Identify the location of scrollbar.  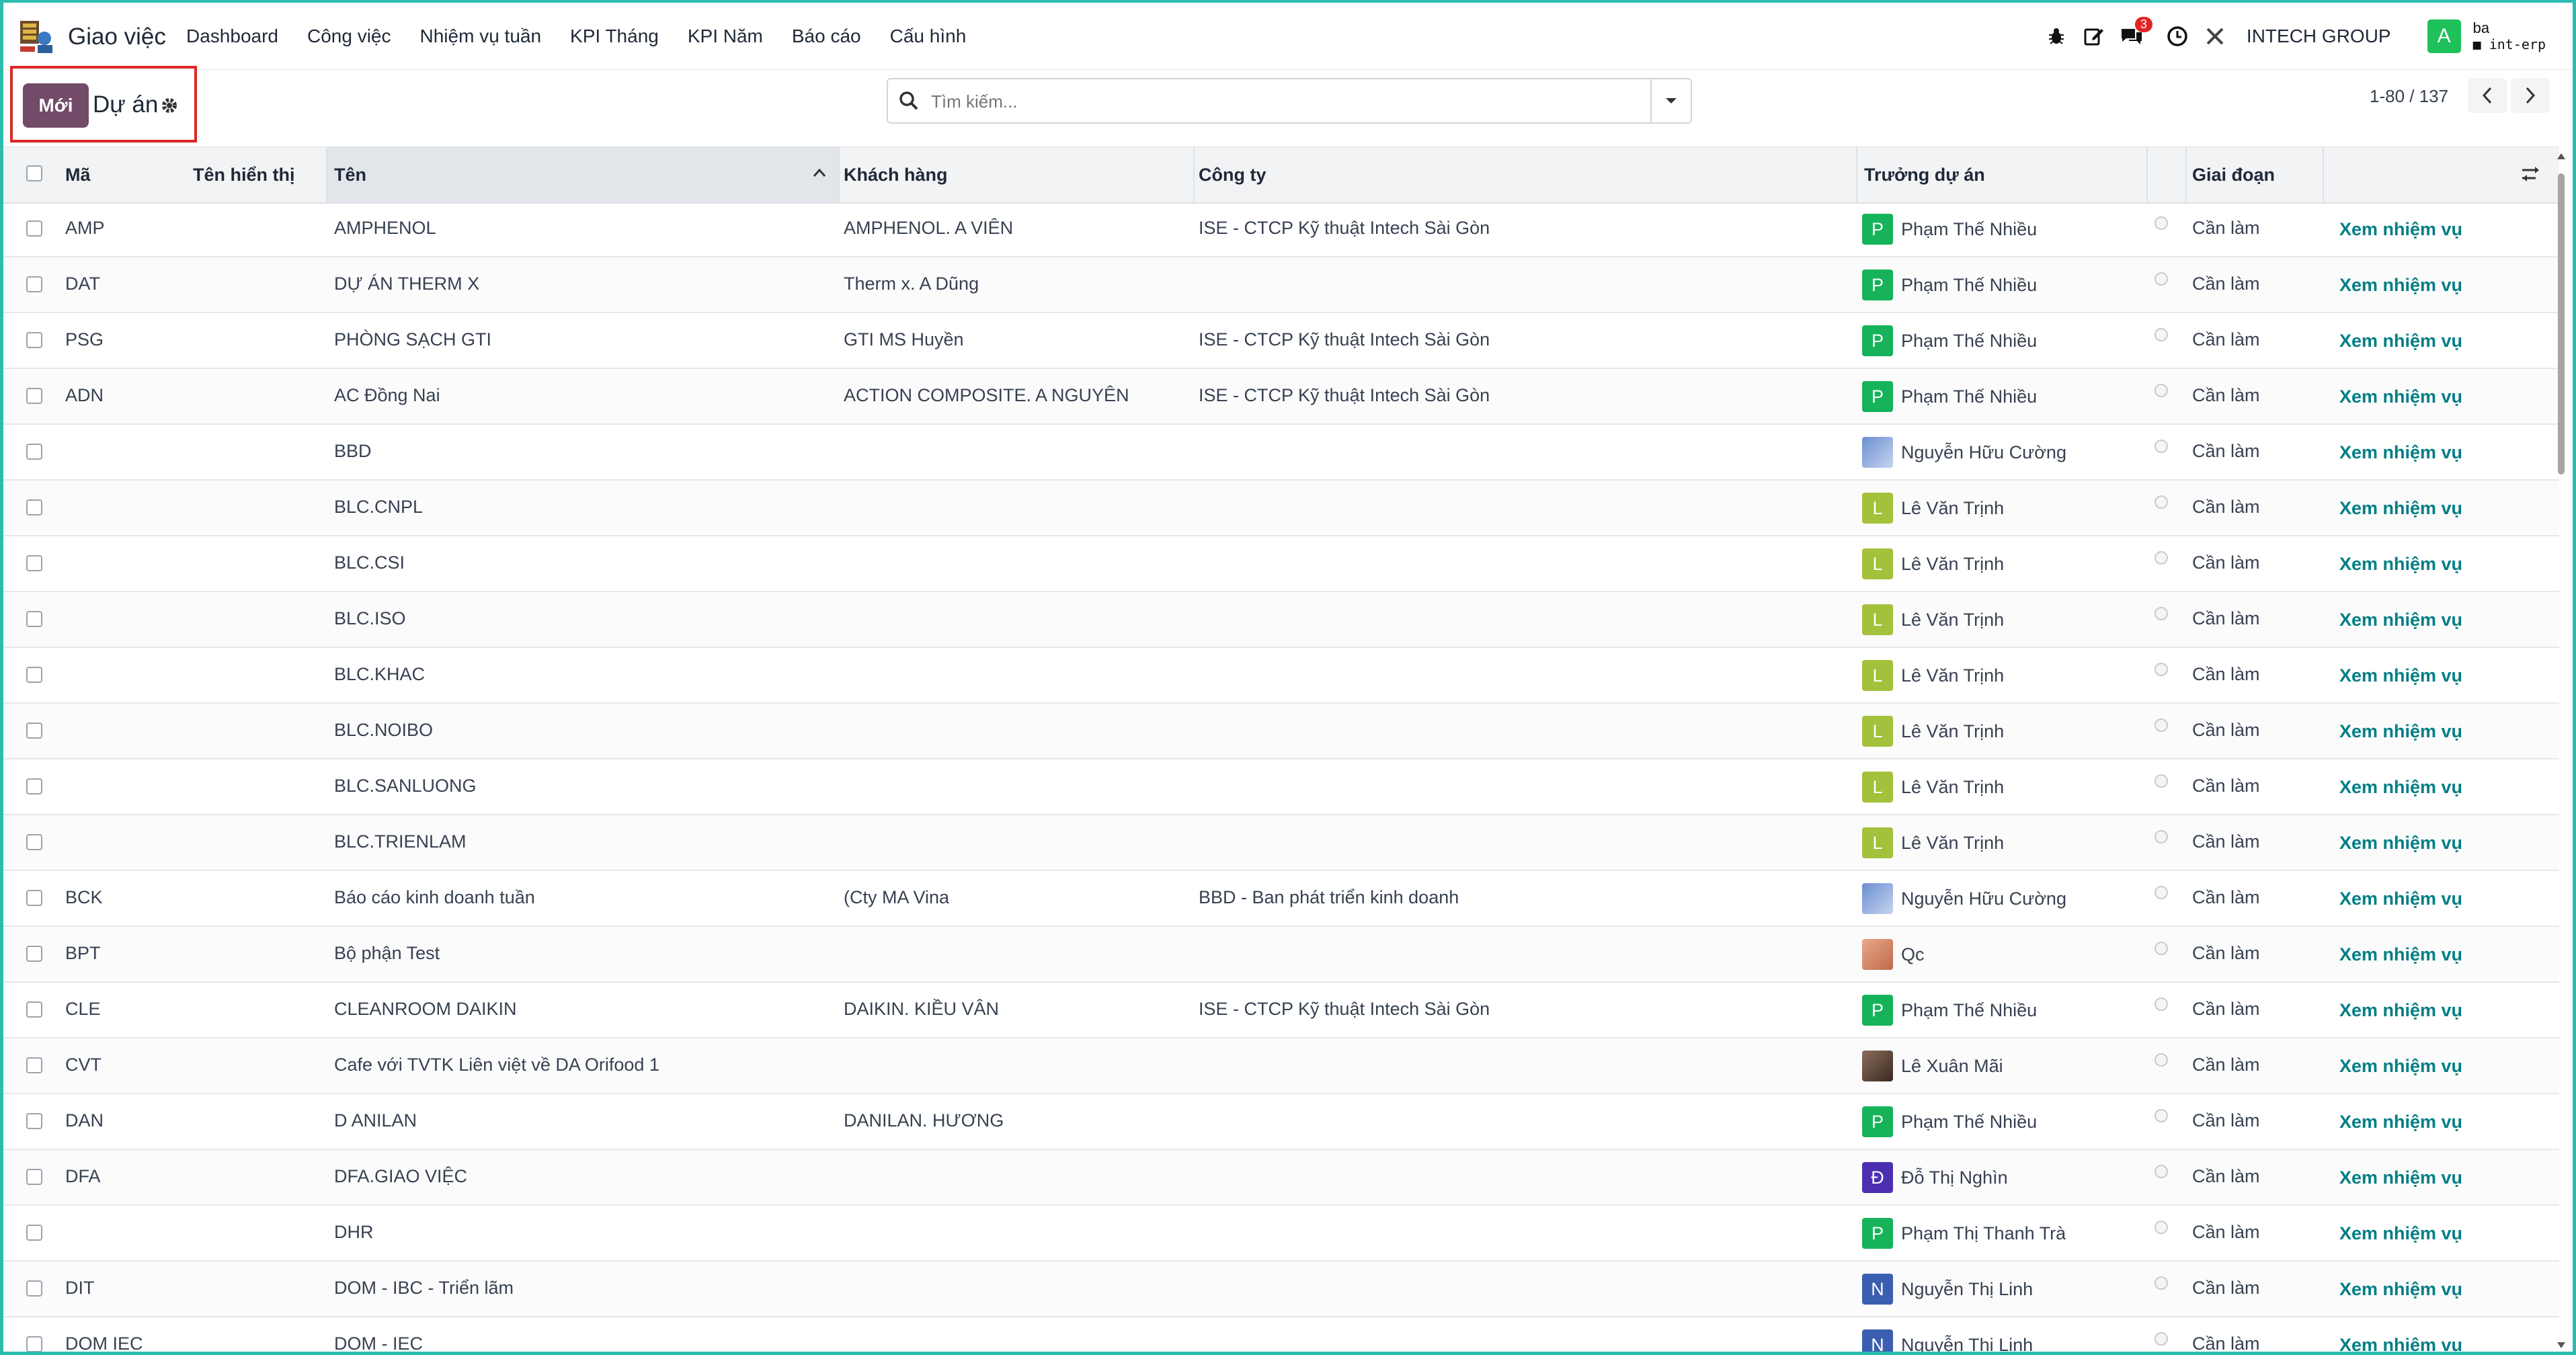
(2561, 751).